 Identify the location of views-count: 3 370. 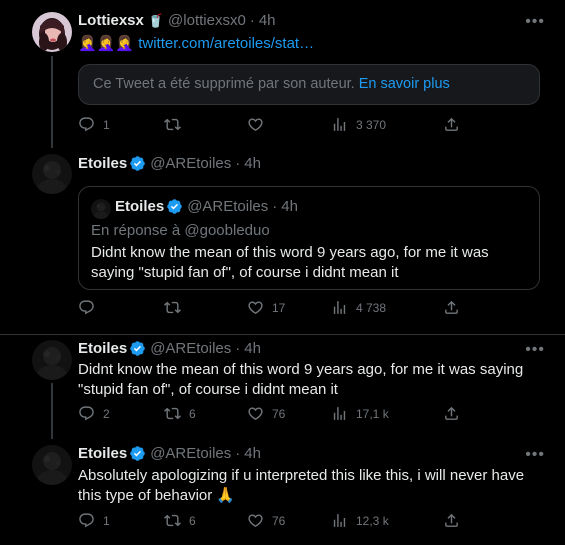
(371, 124).